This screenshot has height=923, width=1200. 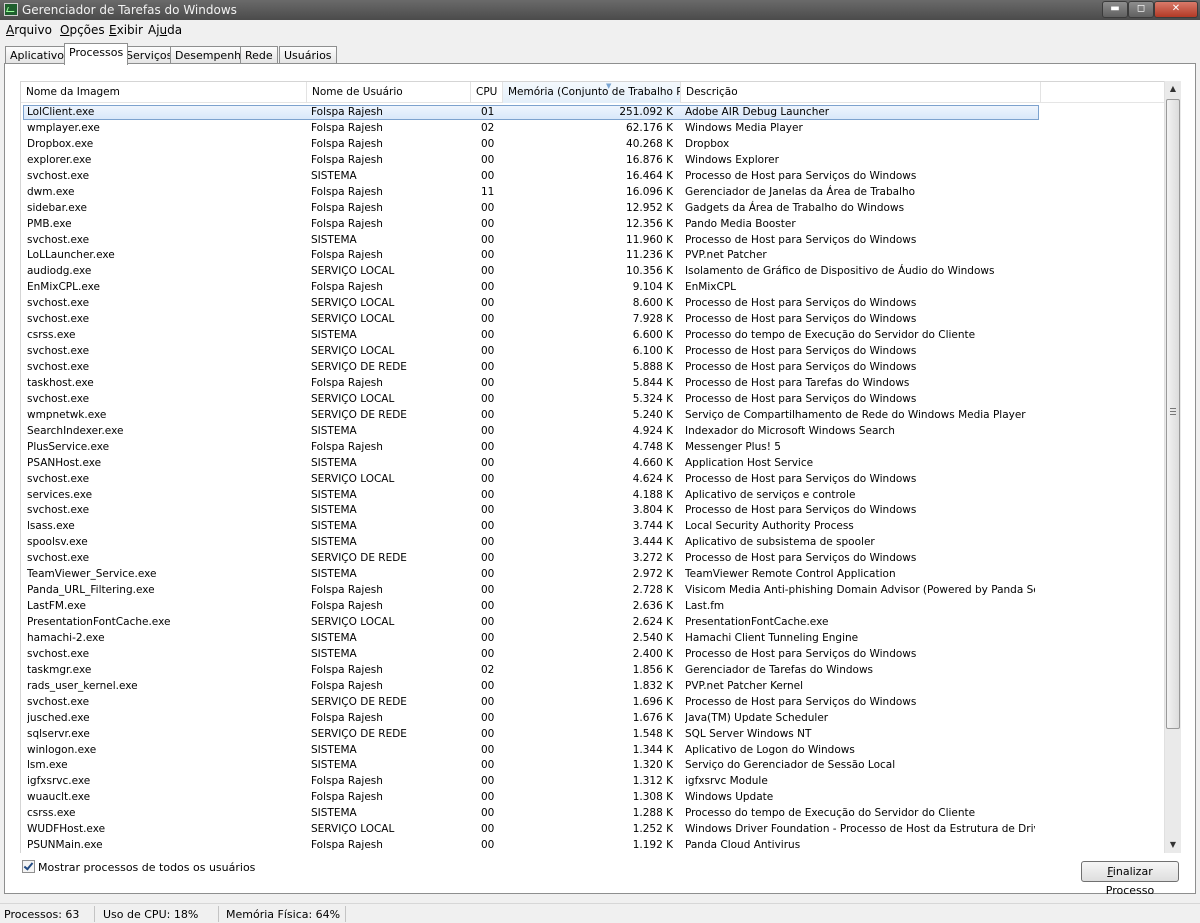 What do you see at coordinates (861, 92) in the screenshot?
I see `column-header-description: Descrição` at bounding box center [861, 92].